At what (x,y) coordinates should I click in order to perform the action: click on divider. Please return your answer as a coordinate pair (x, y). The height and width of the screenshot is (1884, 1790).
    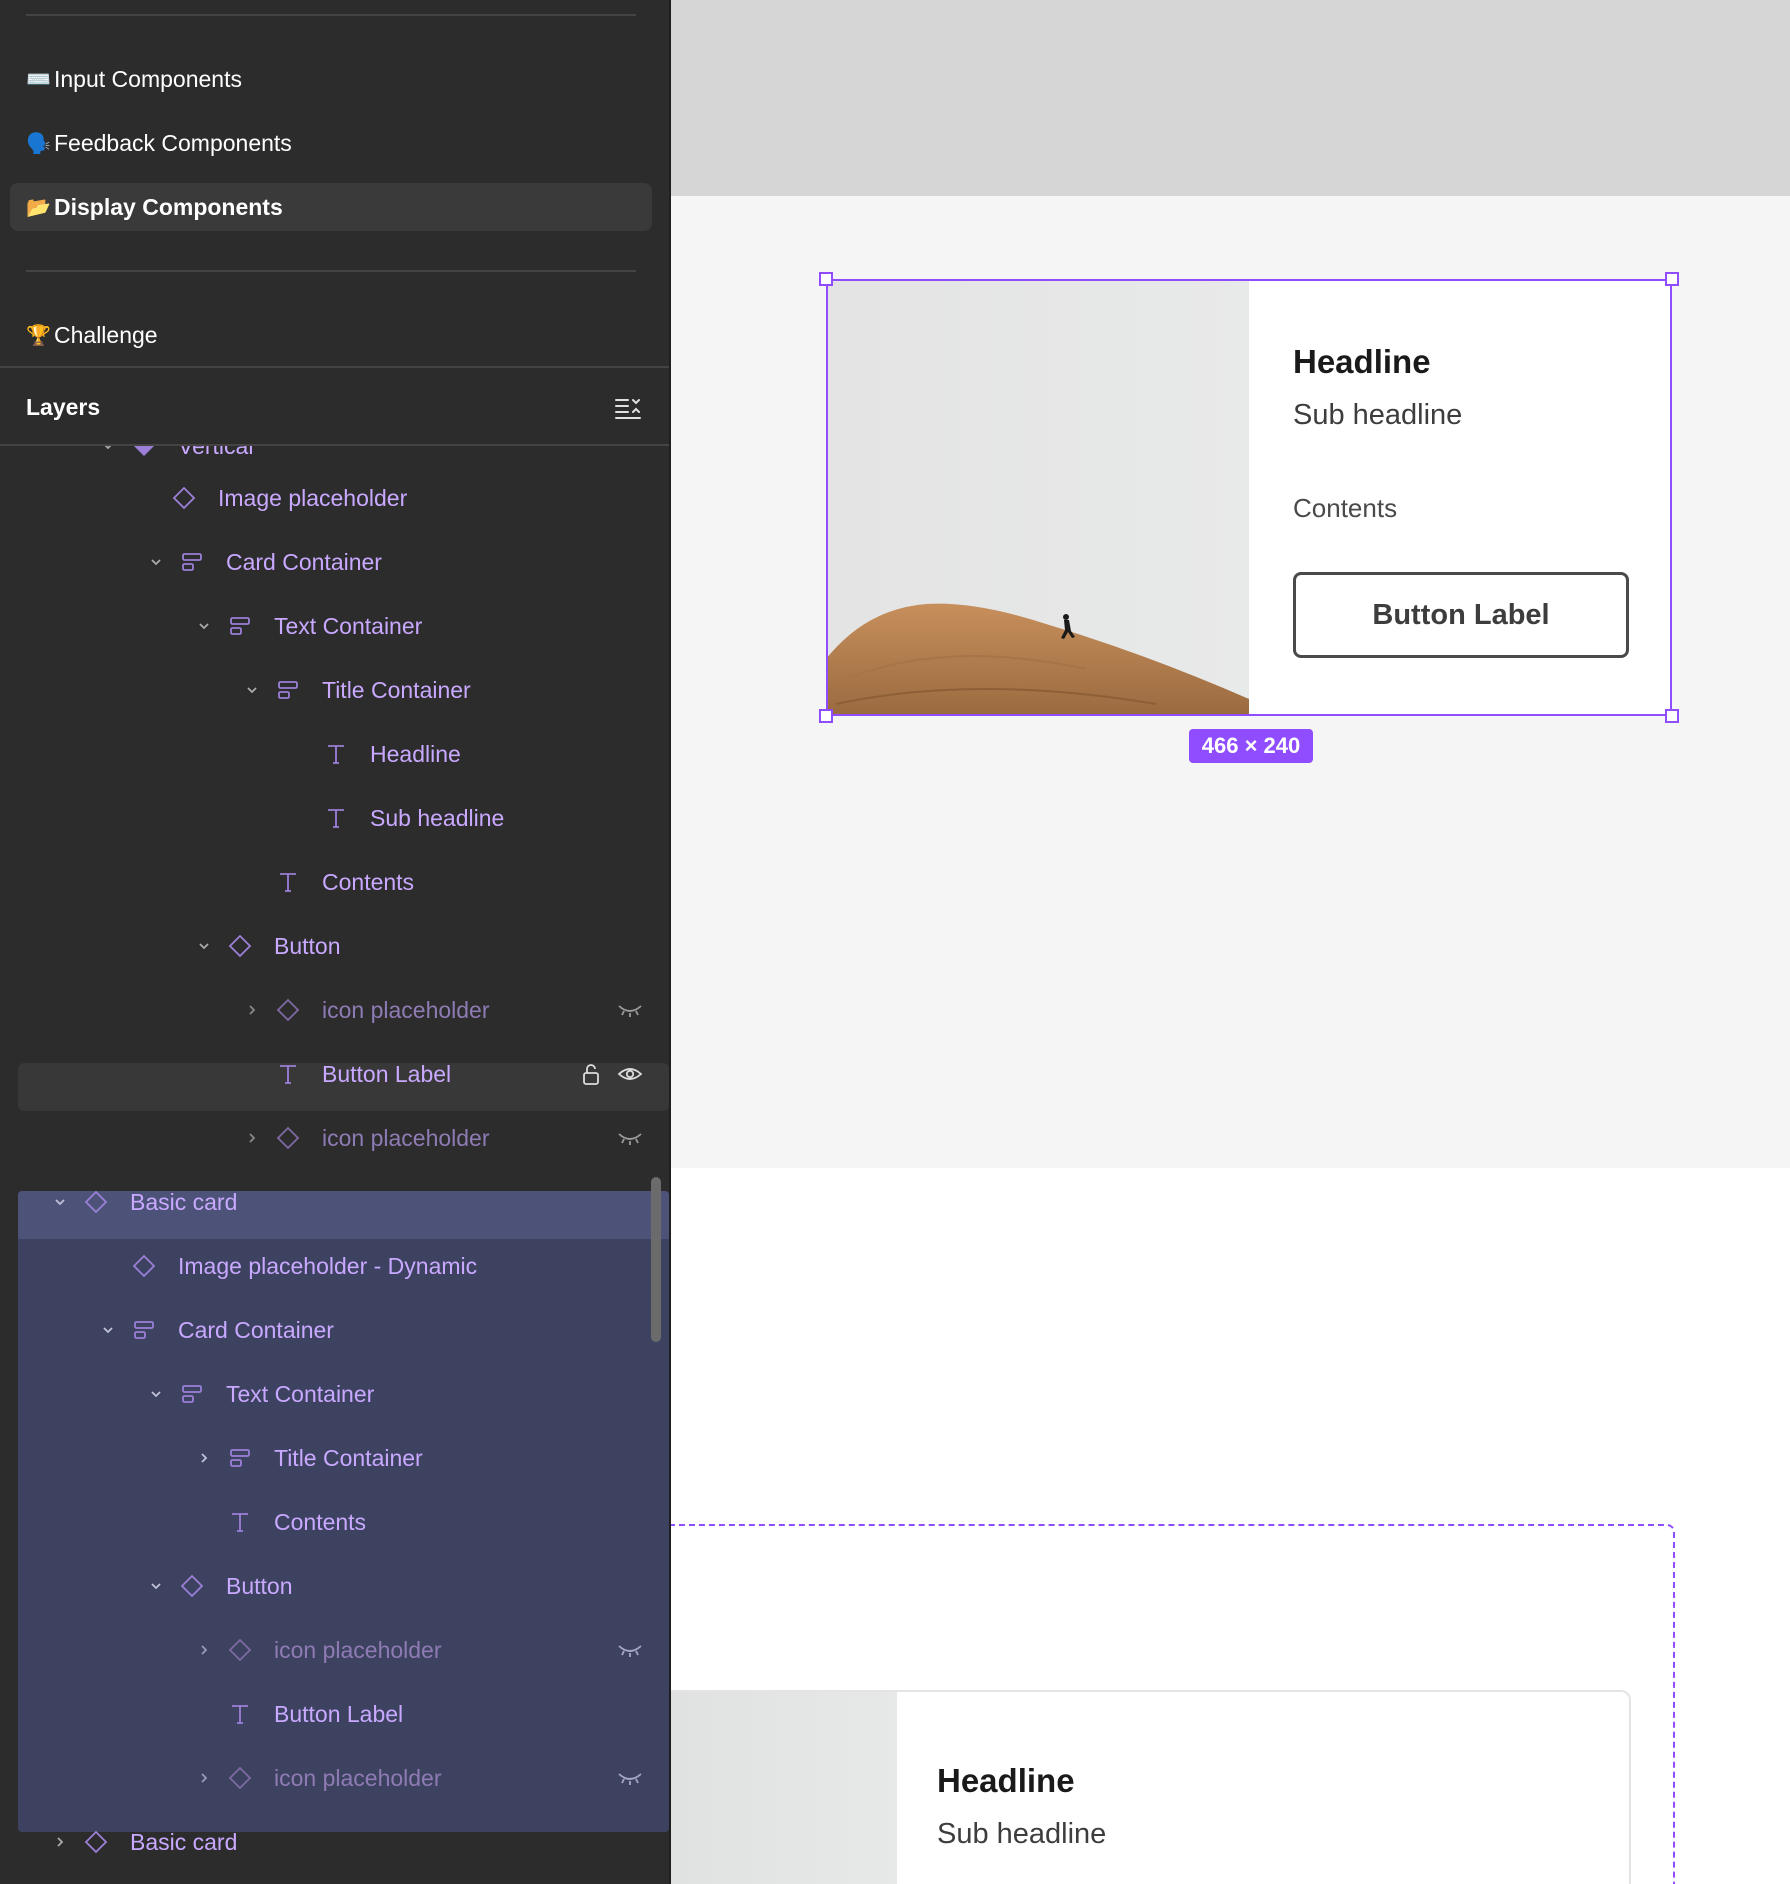
    Looking at the image, I should click on (331, 15).